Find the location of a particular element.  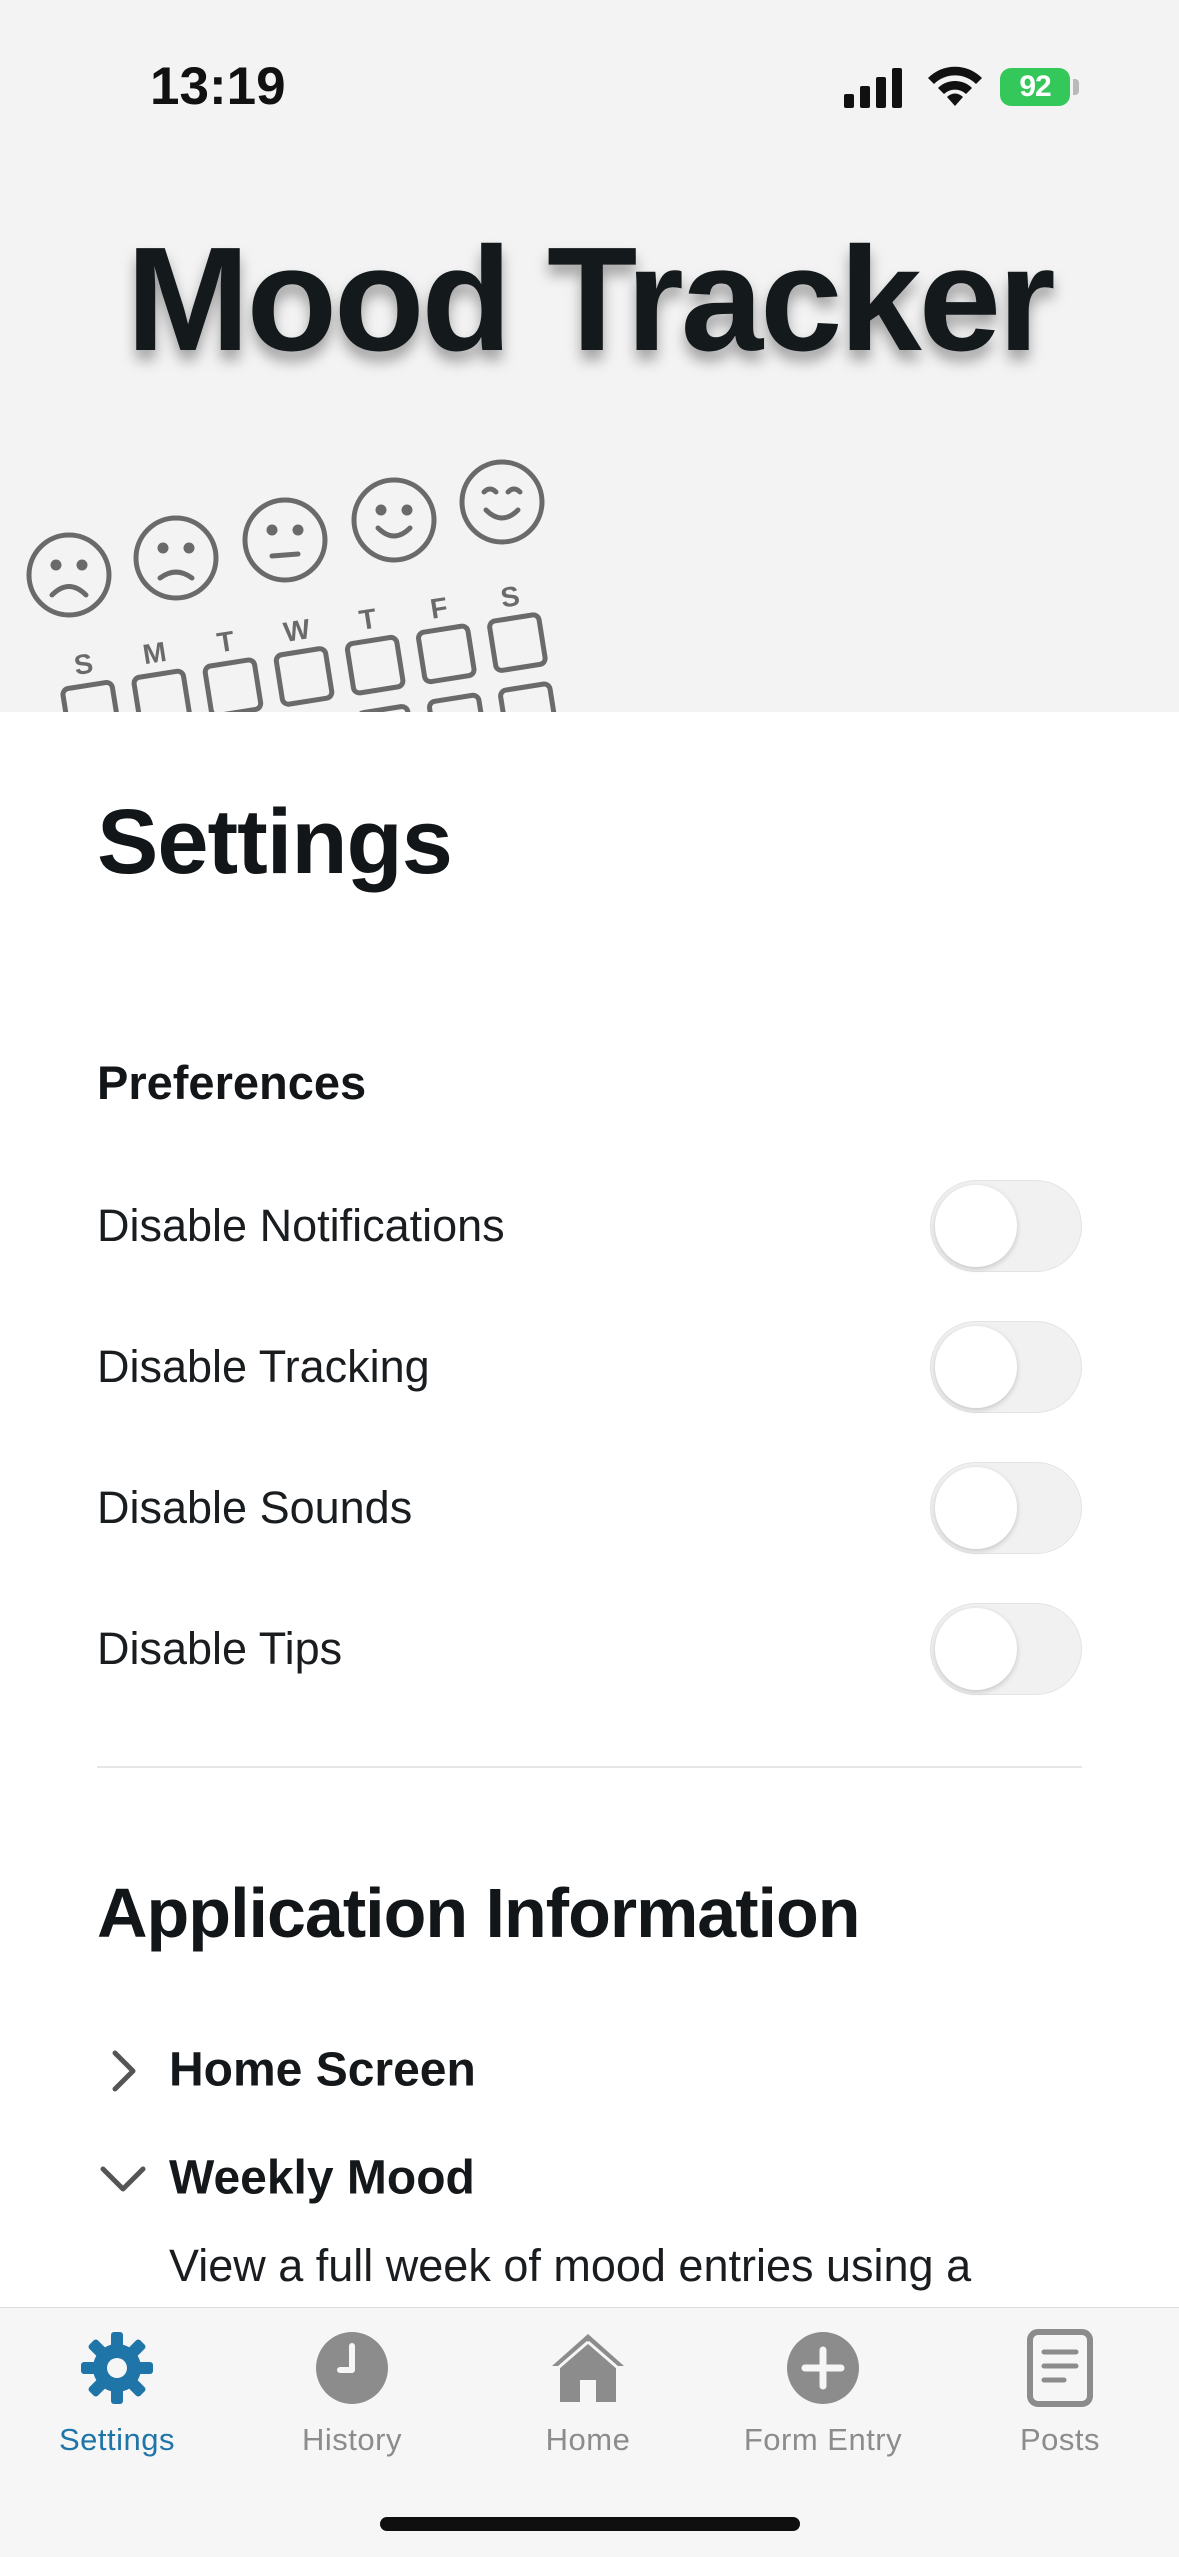

page-title: Settings is located at coordinates (275, 842).